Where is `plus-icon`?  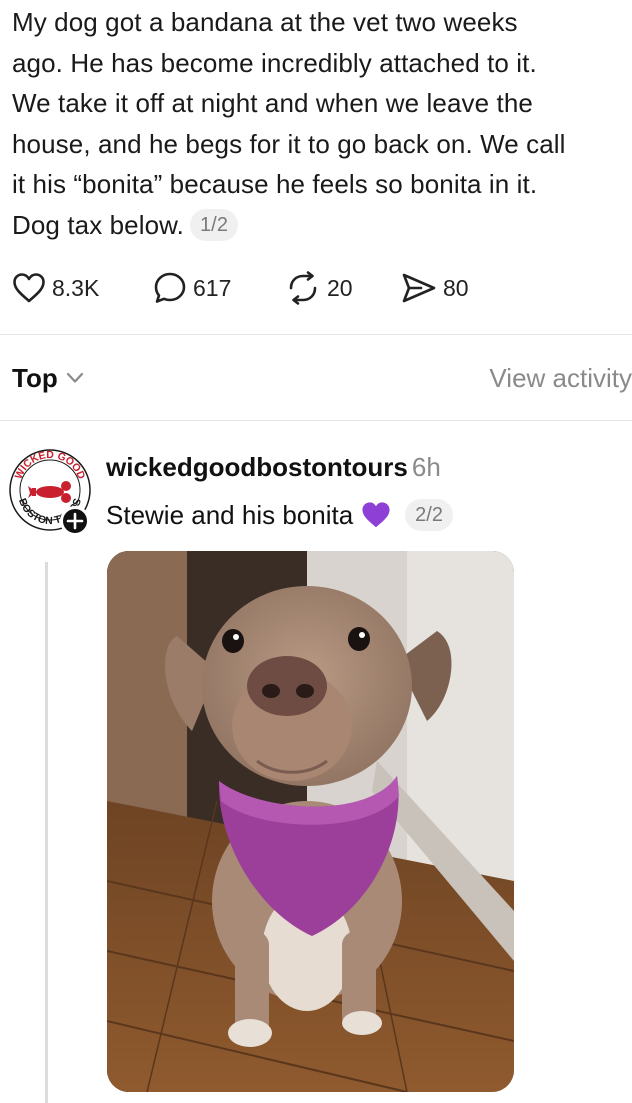
plus-icon is located at coordinates (75, 521).